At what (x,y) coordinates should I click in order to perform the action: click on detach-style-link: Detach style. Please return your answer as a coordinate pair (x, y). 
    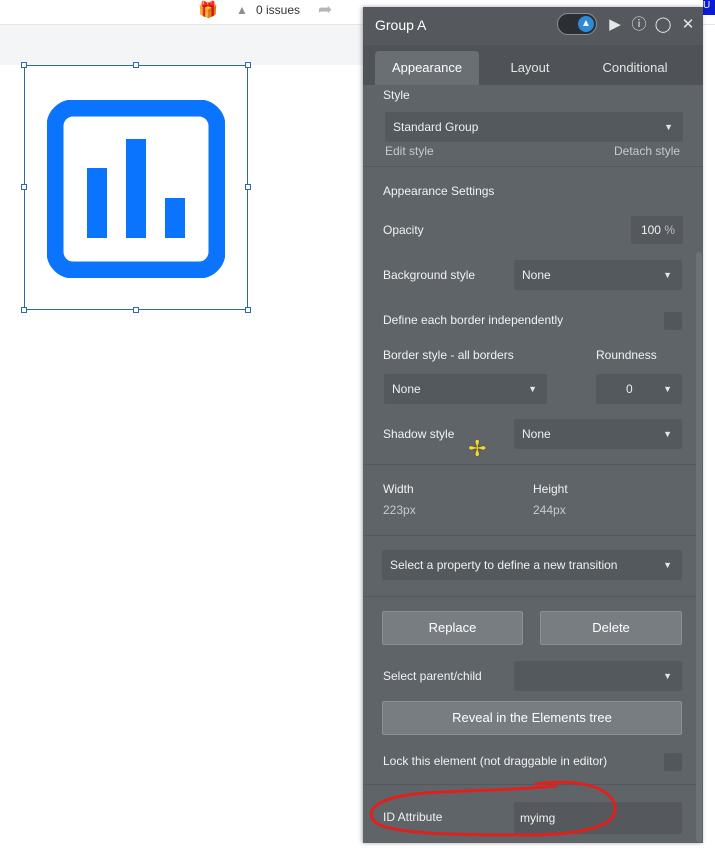
    Looking at the image, I should click on (647, 151).